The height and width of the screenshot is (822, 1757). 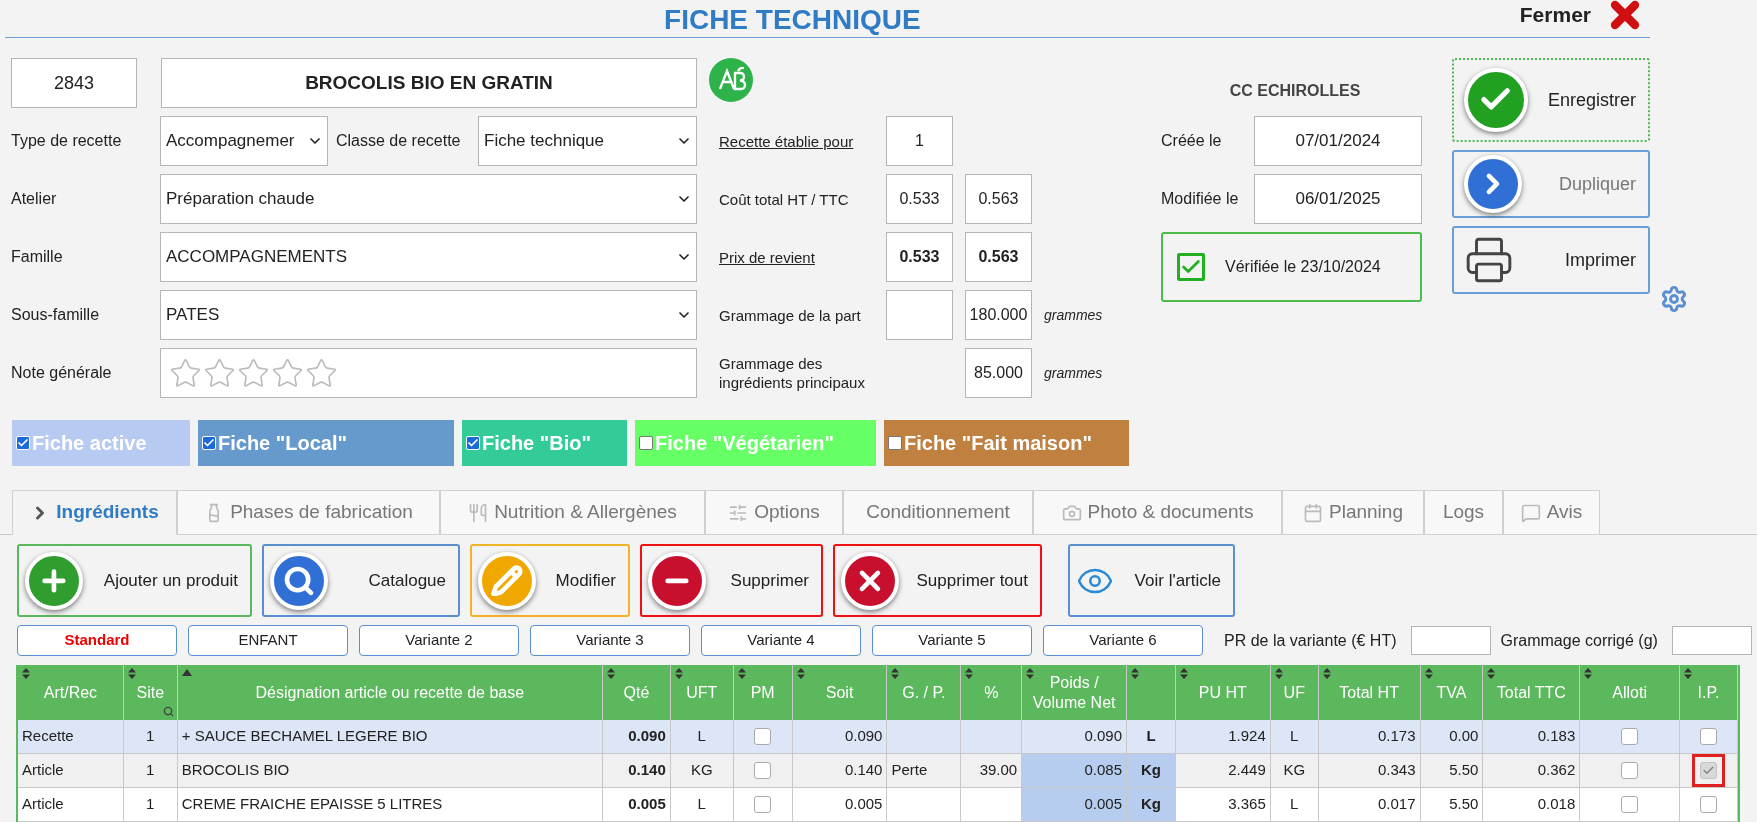 What do you see at coordinates (308, 512) in the screenshot?
I see `tab: Phases de fabrication` at bounding box center [308, 512].